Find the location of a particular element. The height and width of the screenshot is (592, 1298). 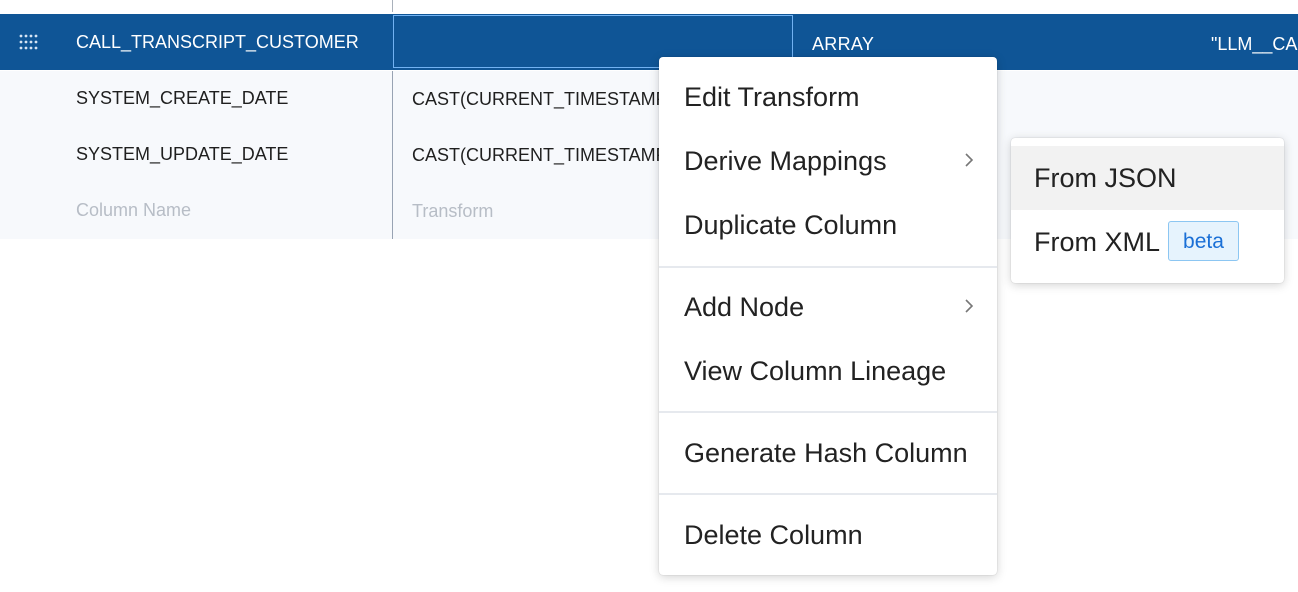

menu-item-label: View Column Lineage is located at coordinates (815, 371).